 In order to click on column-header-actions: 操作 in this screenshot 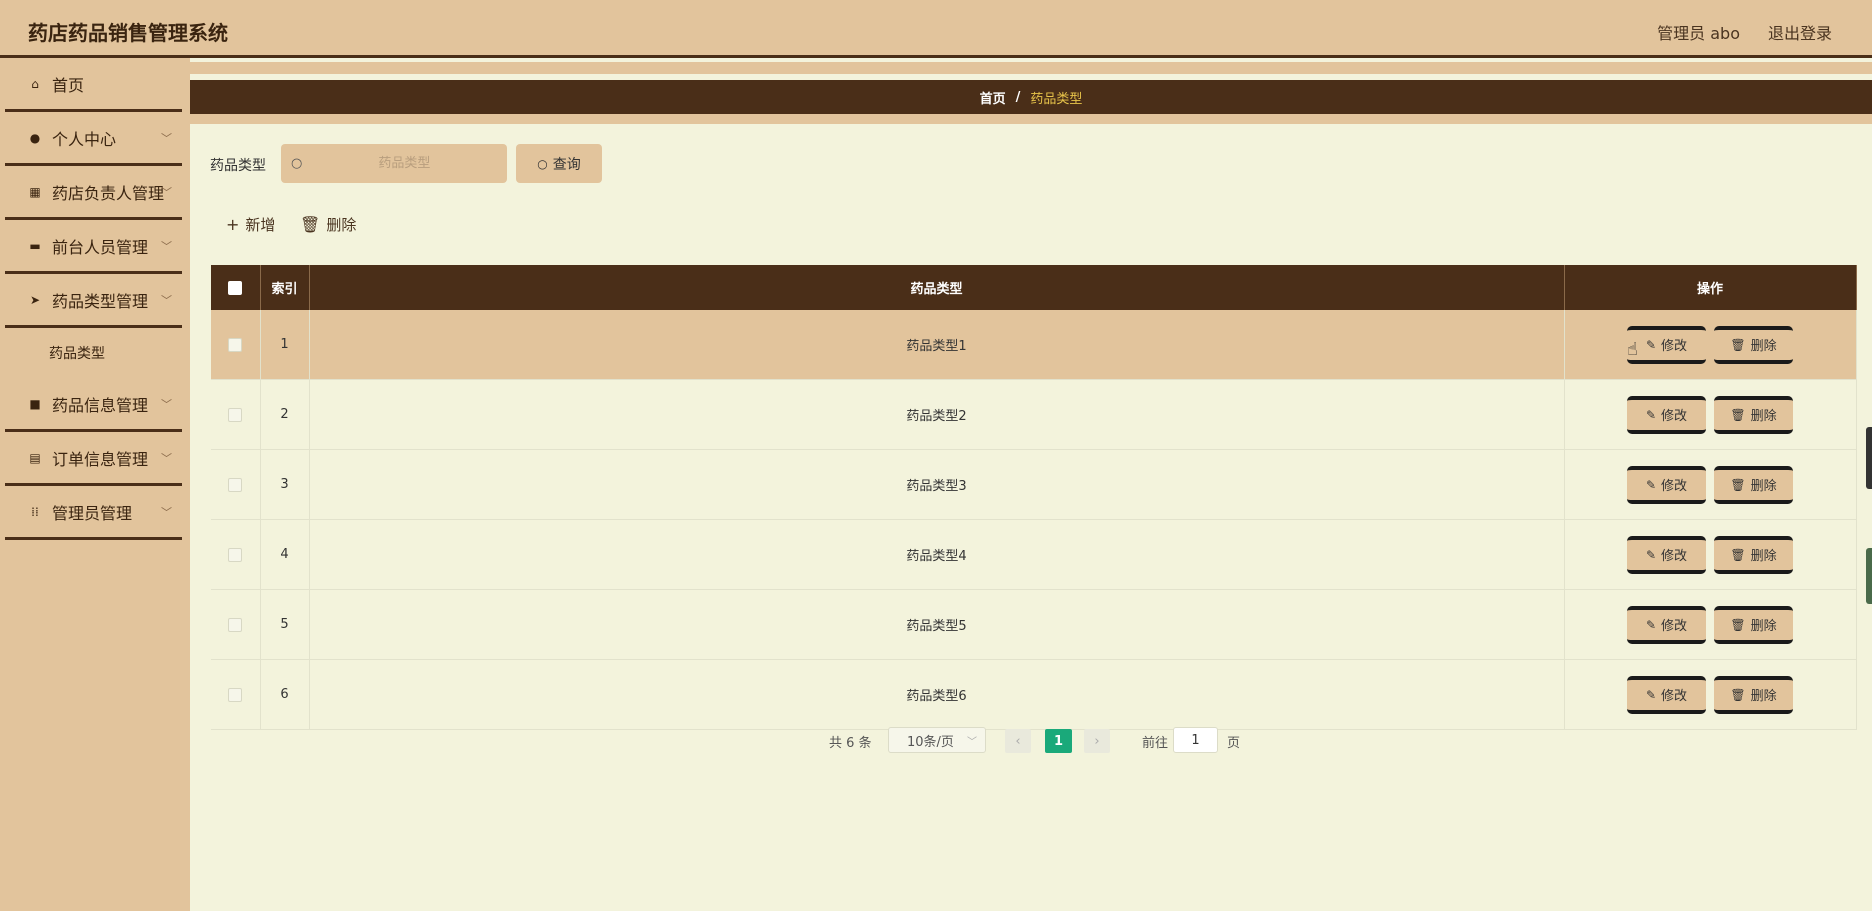, I will do `click(1710, 287)`.